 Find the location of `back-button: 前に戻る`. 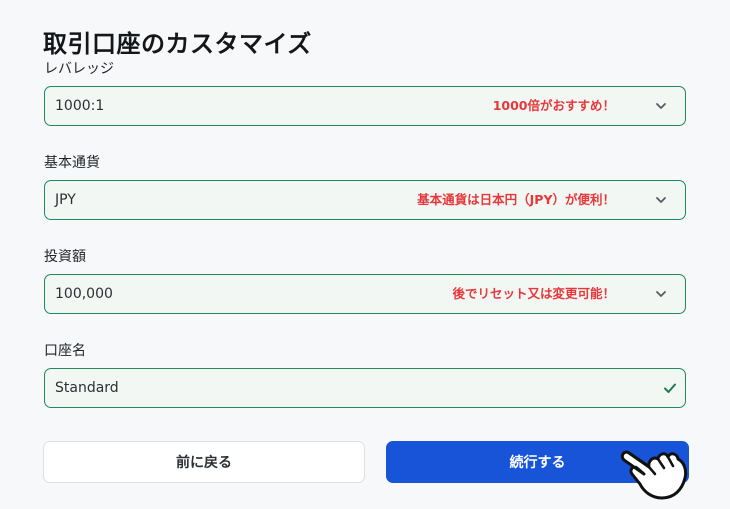

back-button: 前に戻る is located at coordinates (204, 462).